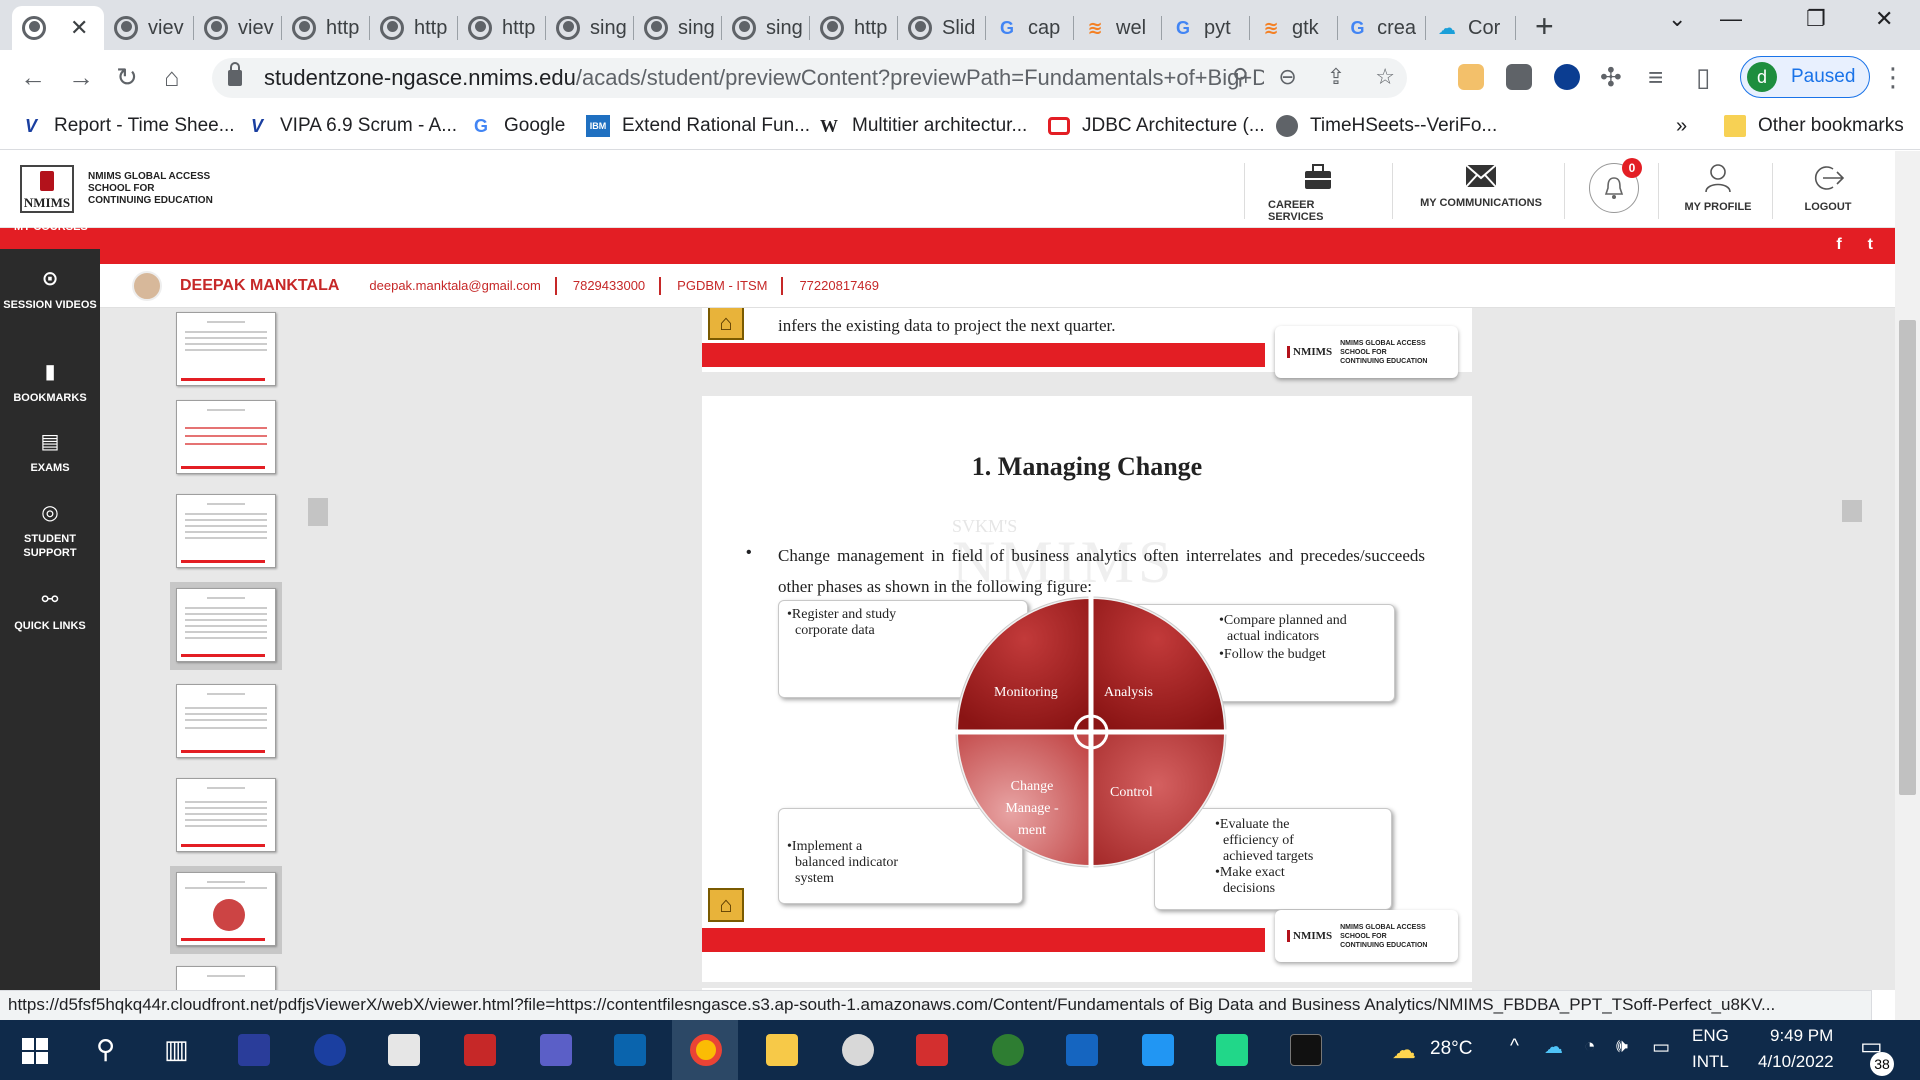 The image size is (1920, 1080). What do you see at coordinates (1681, 126) in the screenshot?
I see `more-bookmarks-button: »` at bounding box center [1681, 126].